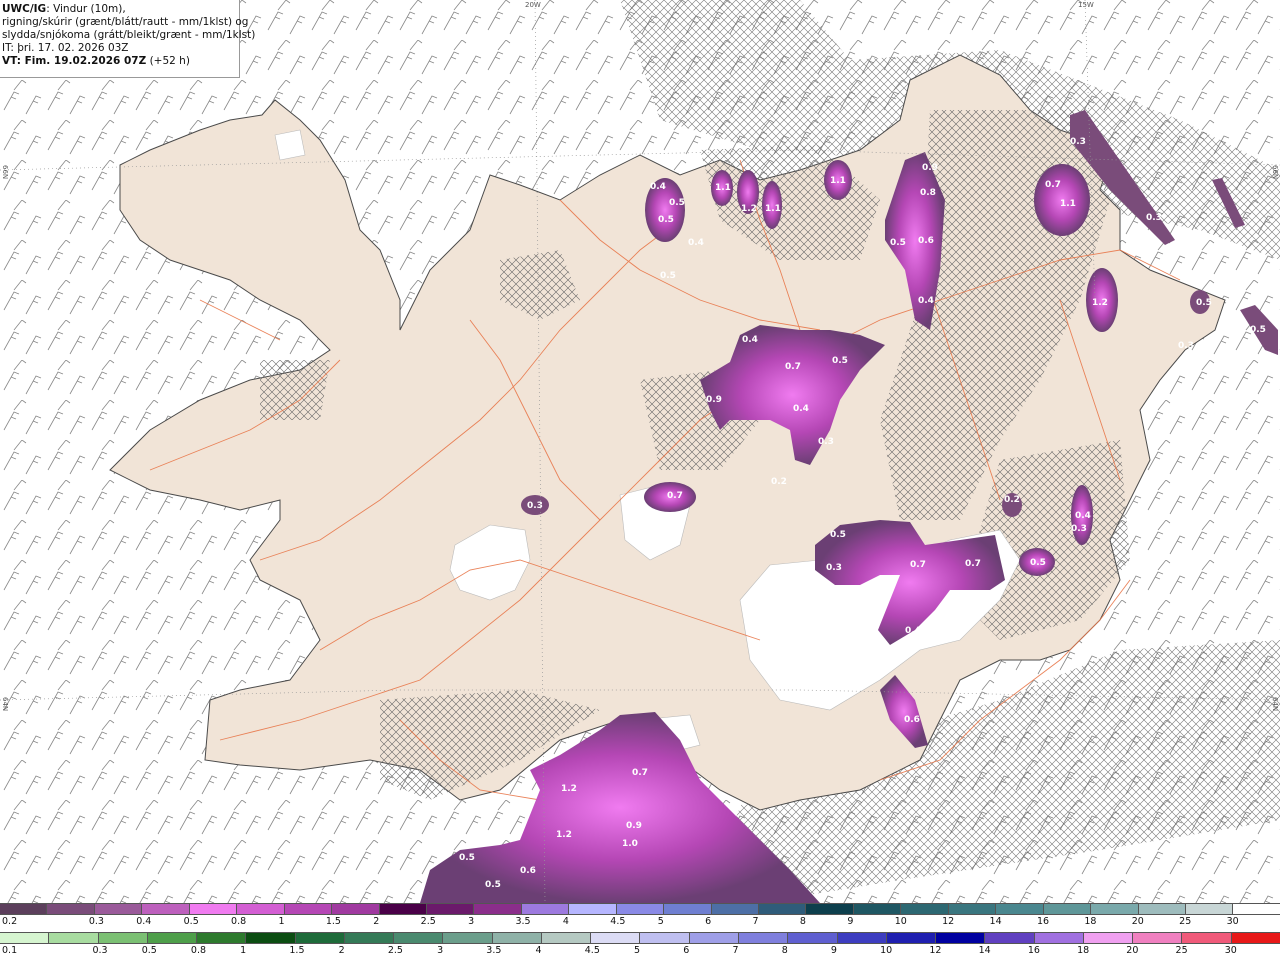  What do you see at coordinates (755, 921) in the screenshot?
I see `snow-label: 7` at bounding box center [755, 921].